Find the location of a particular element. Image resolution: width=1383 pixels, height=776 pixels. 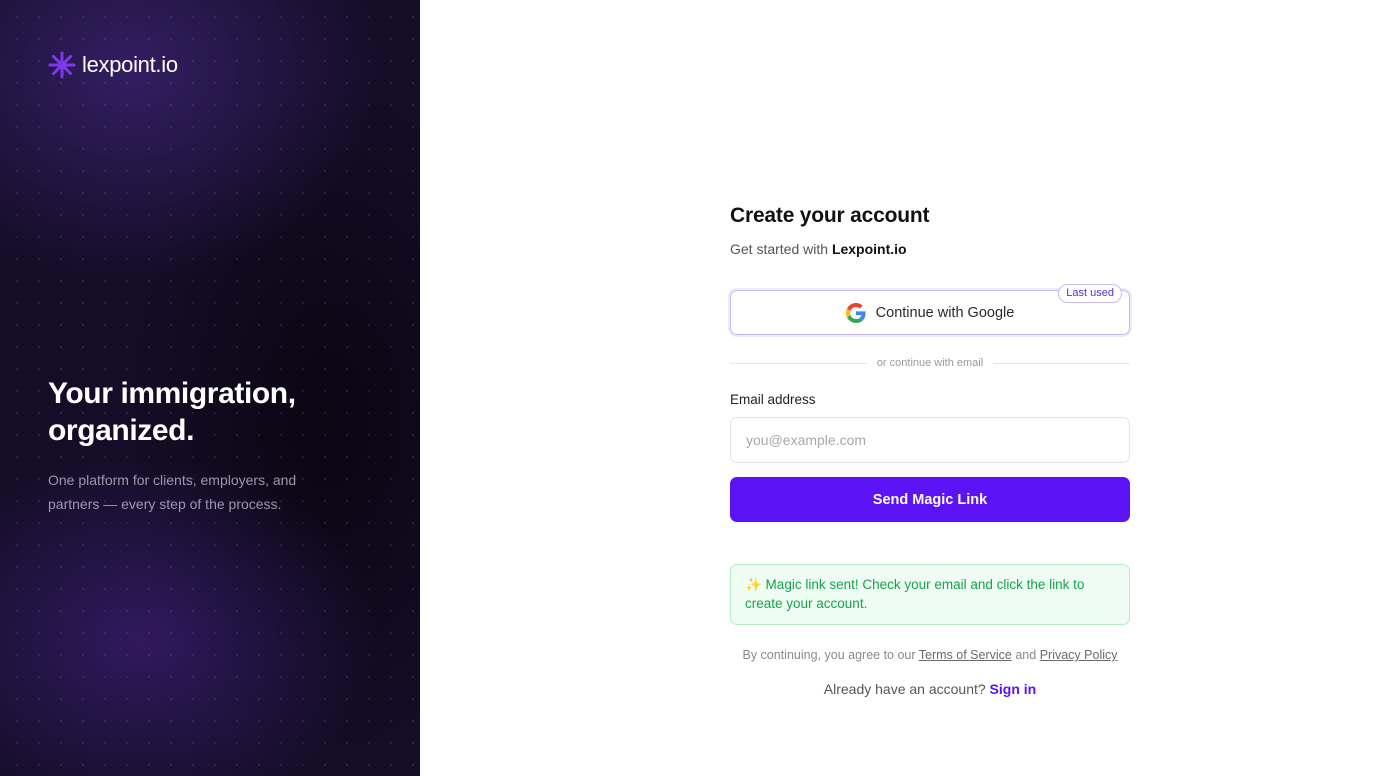

asterisk-icon is located at coordinates (62, 65).